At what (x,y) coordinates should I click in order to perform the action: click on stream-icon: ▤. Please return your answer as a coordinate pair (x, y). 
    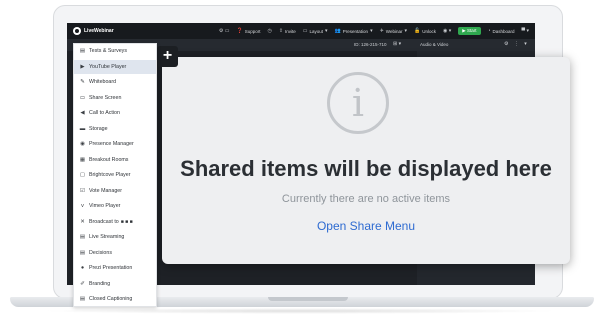
    Looking at the image, I should click on (82, 237).